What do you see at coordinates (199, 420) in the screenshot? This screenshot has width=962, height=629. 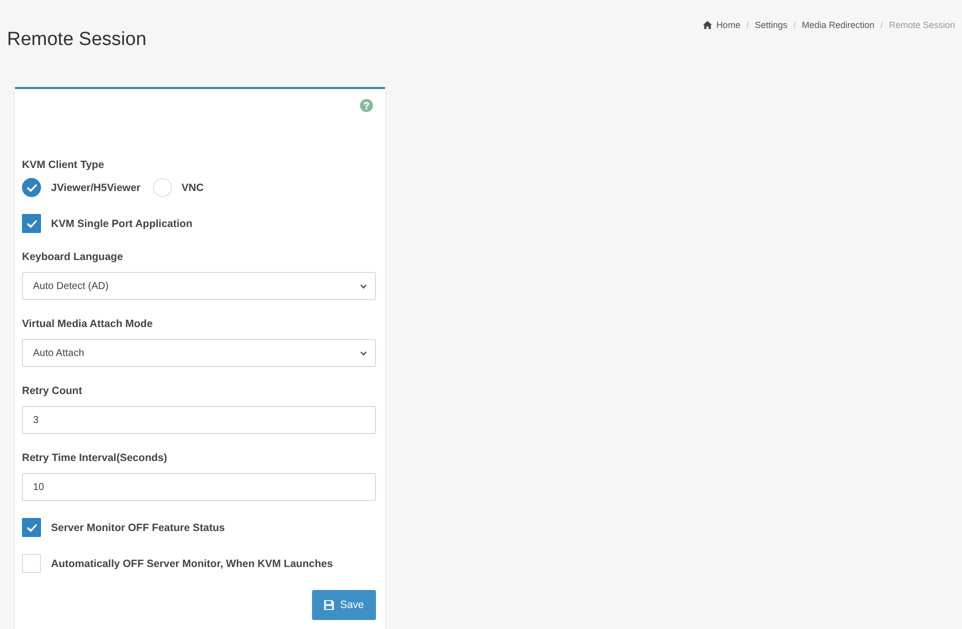 I see `text-input: 3` at bounding box center [199, 420].